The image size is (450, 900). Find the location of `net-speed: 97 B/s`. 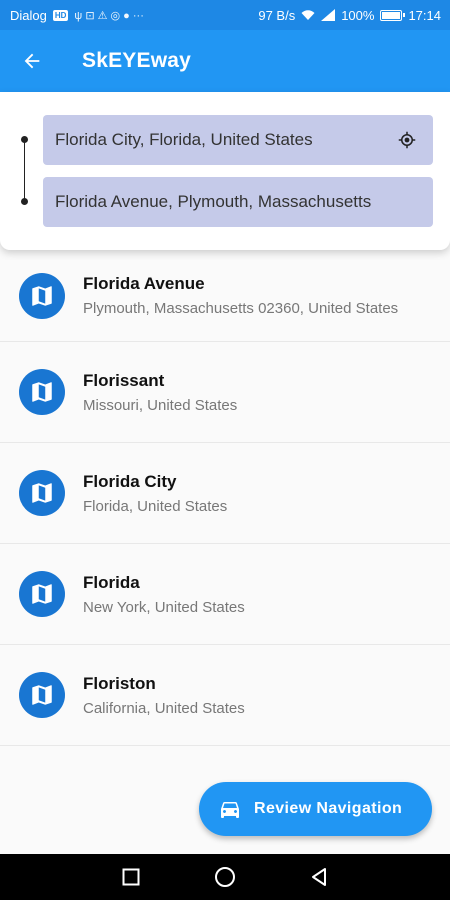

net-speed: 97 B/s is located at coordinates (277, 15).